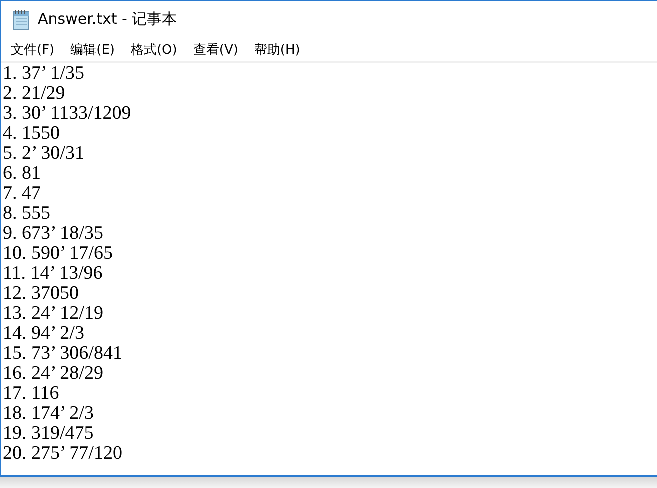  I want to click on menu-item: 帮助(H), so click(277, 49).